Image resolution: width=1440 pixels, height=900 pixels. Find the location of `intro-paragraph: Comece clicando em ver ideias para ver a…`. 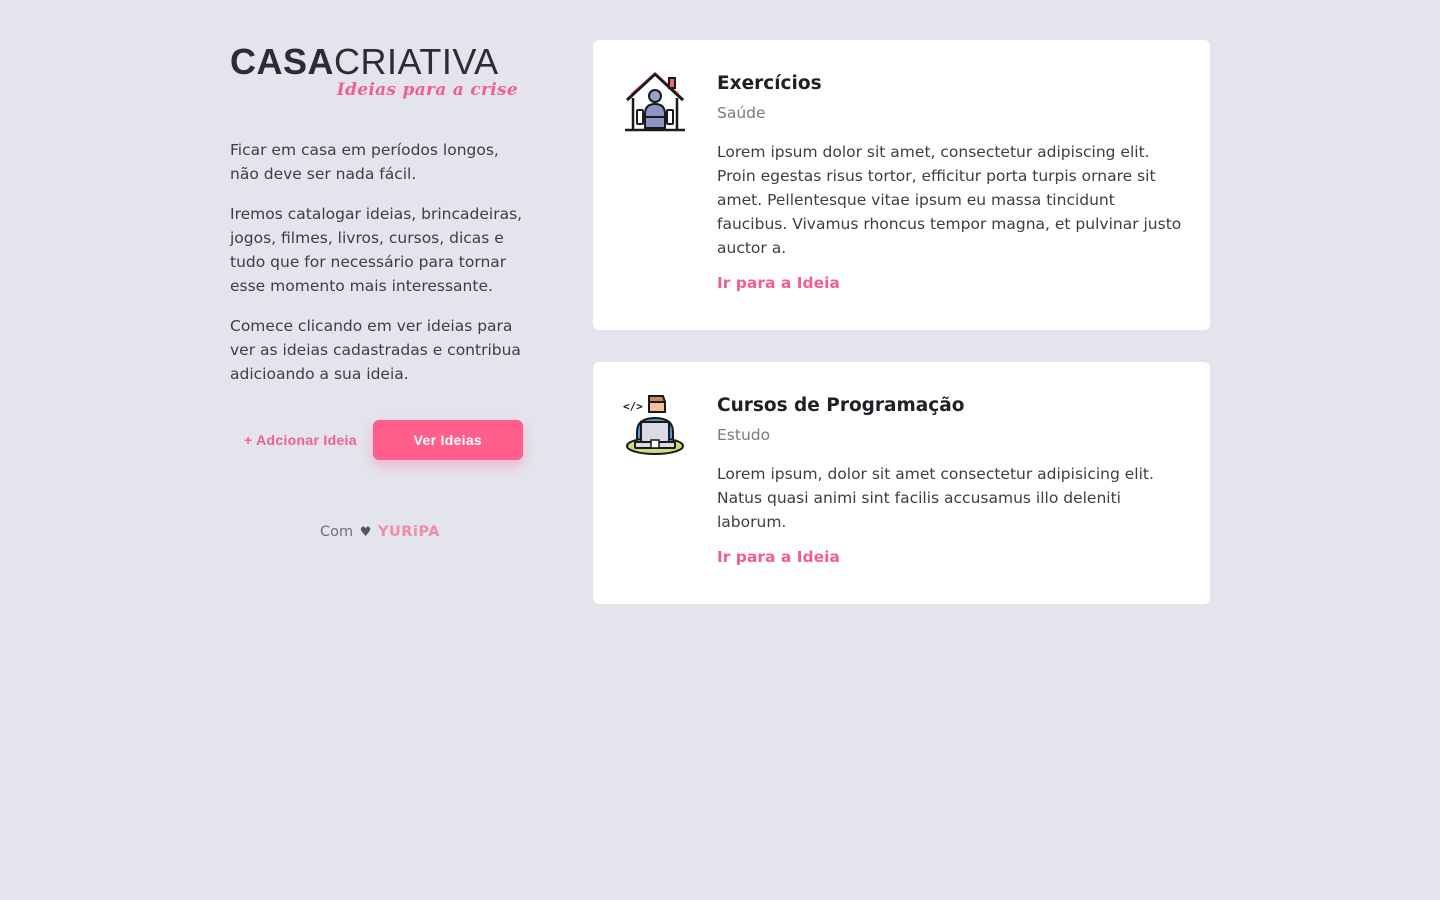

intro-paragraph: Comece clicando em ver ideias para ver a… is located at coordinates (375, 350).